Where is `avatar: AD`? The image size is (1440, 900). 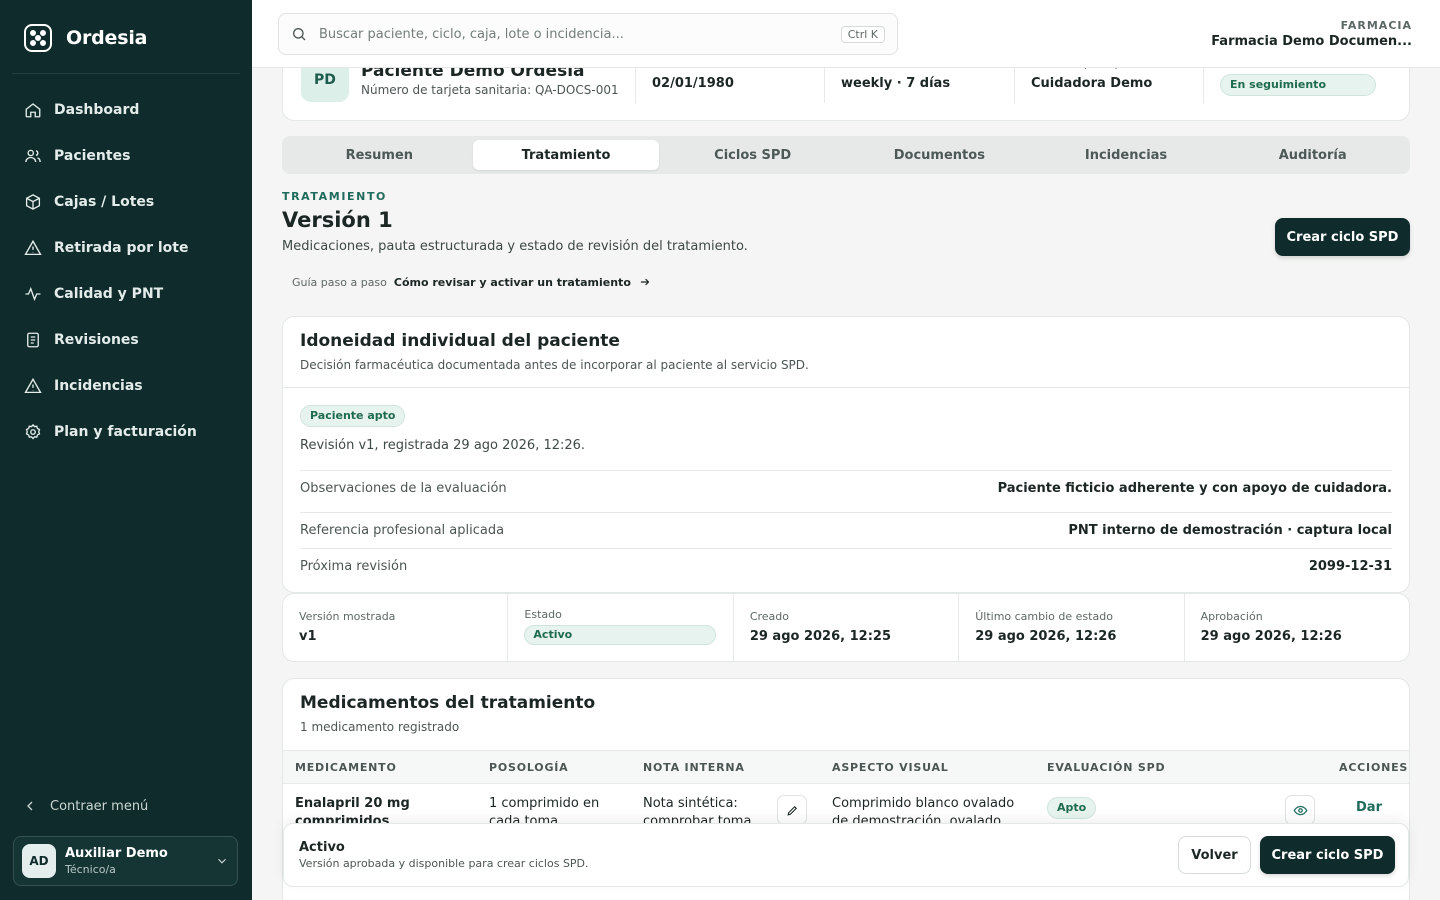
avatar: AD is located at coordinates (39, 861).